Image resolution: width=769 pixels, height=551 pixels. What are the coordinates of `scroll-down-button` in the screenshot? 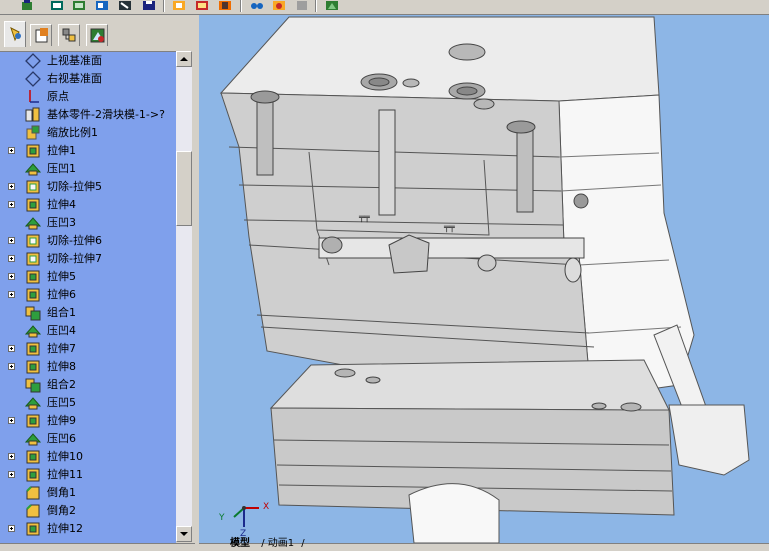 It's located at (184, 534).